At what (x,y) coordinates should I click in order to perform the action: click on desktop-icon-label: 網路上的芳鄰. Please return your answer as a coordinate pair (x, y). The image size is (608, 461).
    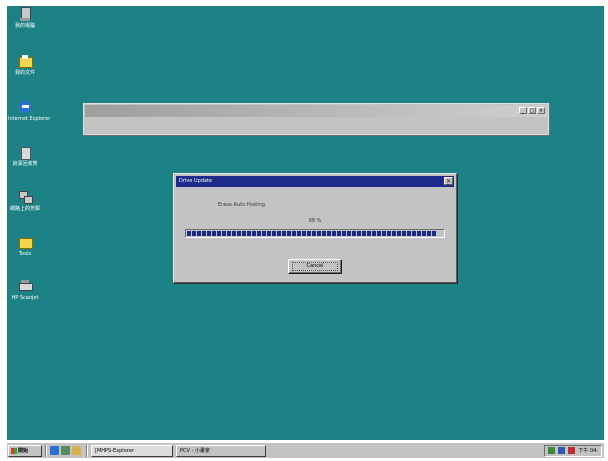
    Looking at the image, I should click on (24, 209).